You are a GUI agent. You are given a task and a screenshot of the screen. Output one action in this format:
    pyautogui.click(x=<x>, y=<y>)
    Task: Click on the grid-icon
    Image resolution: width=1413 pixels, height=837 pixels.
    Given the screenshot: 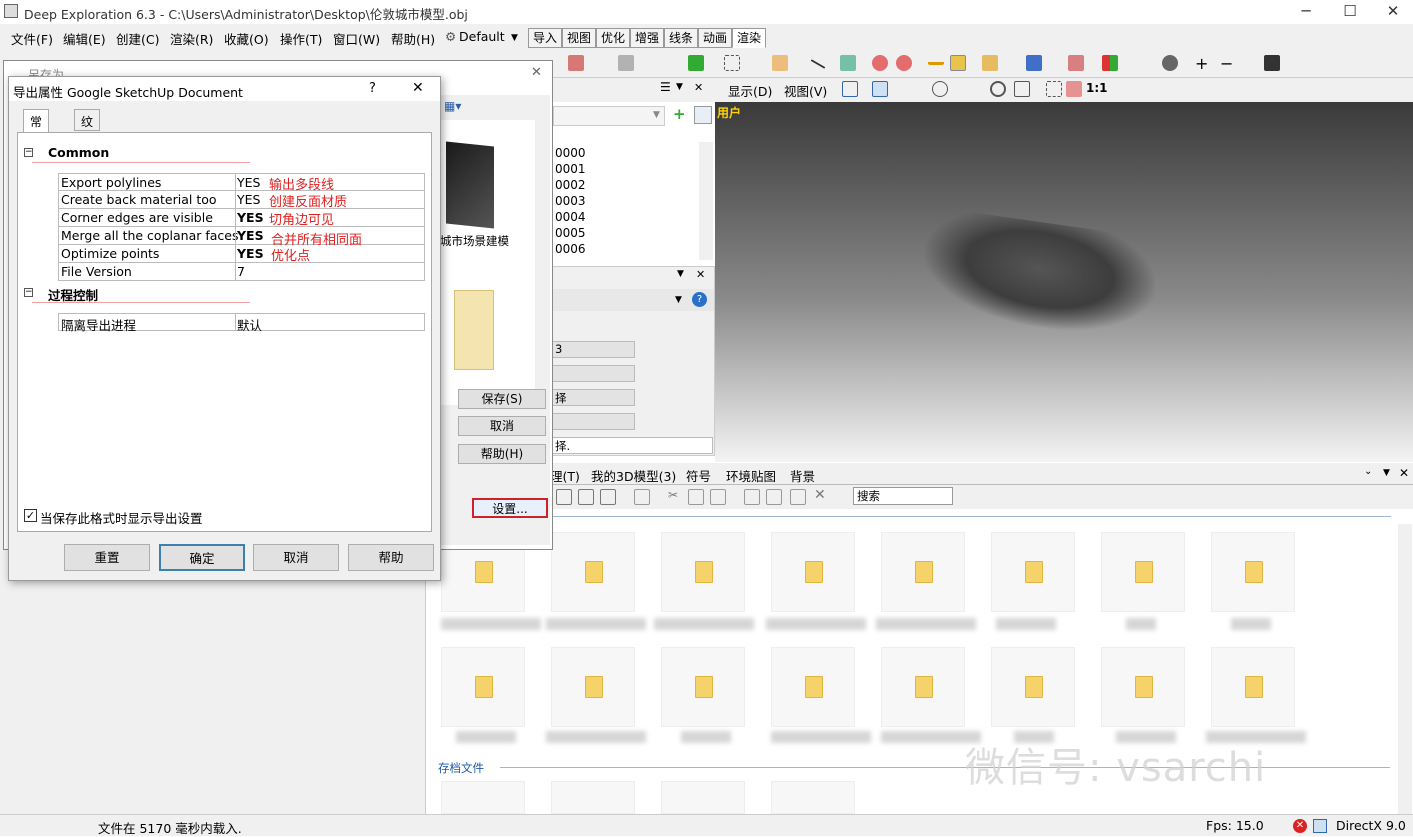 What is the action you would take?
    pyautogui.click(x=1076, y=63)
    